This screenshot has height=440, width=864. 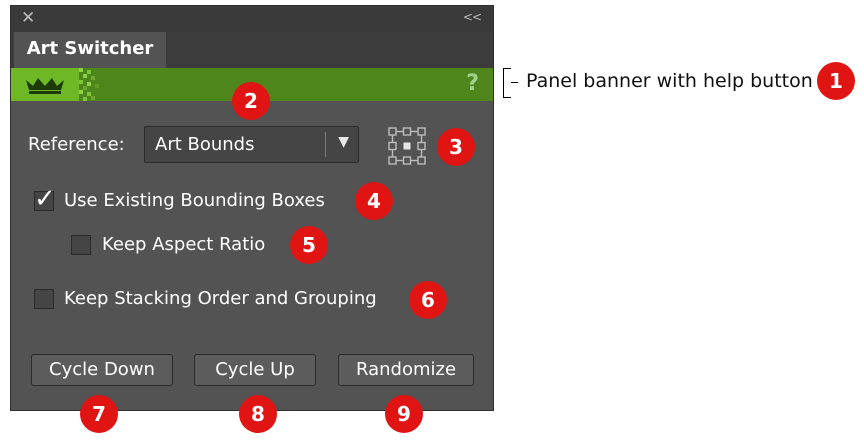 What do you see at coordinates (102, 370) in the screenshot?
I see `cycle-down-button: Cycle Down` at bounding box center [102, 370].